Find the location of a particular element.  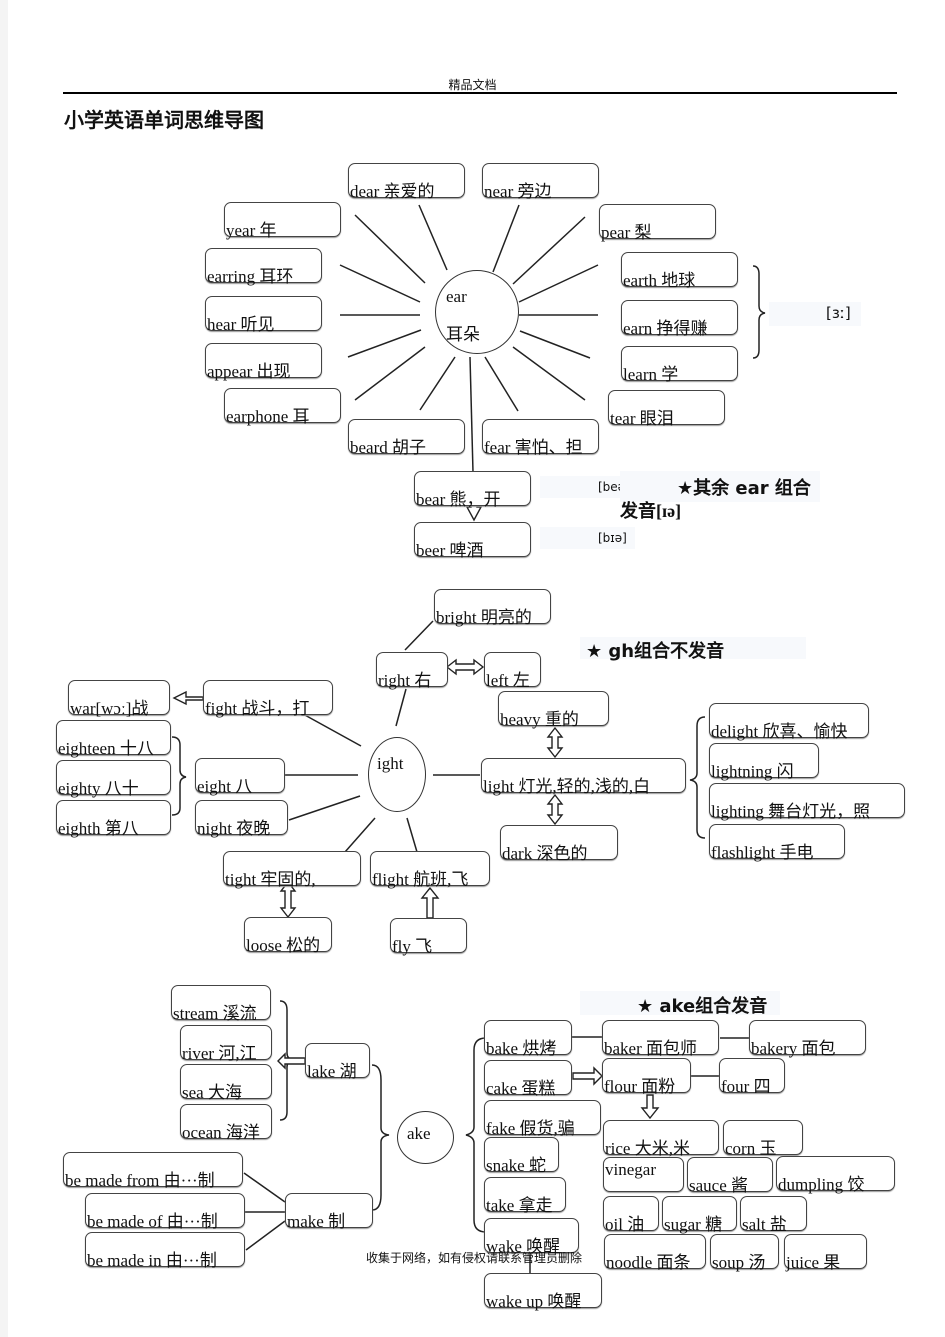

word-label: flashlight 手电 is located at coordinates (762, 852).